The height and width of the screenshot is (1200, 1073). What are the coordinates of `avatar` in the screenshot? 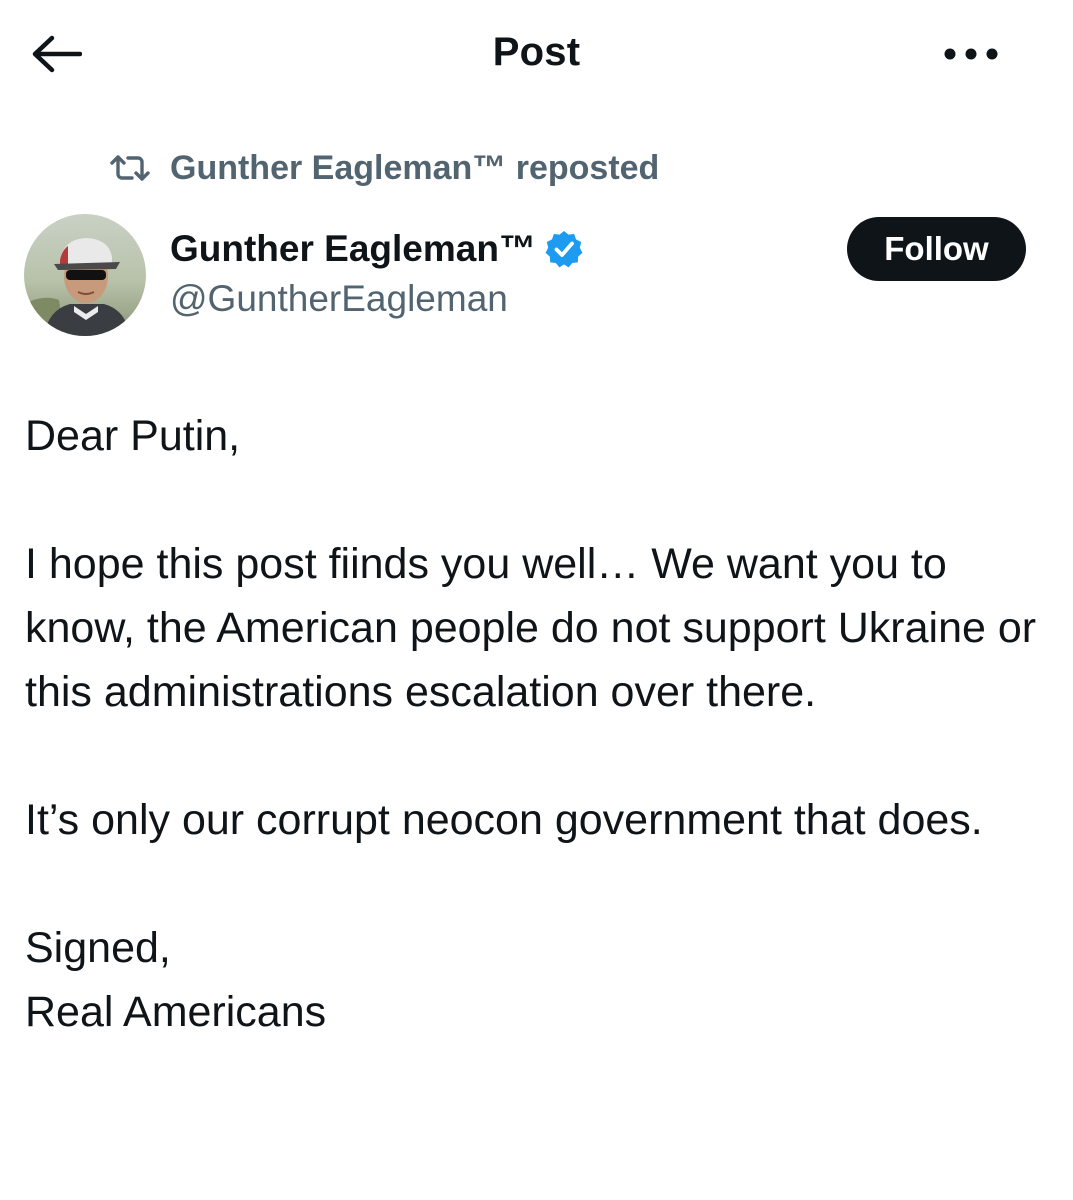 It's located at (85, 275).